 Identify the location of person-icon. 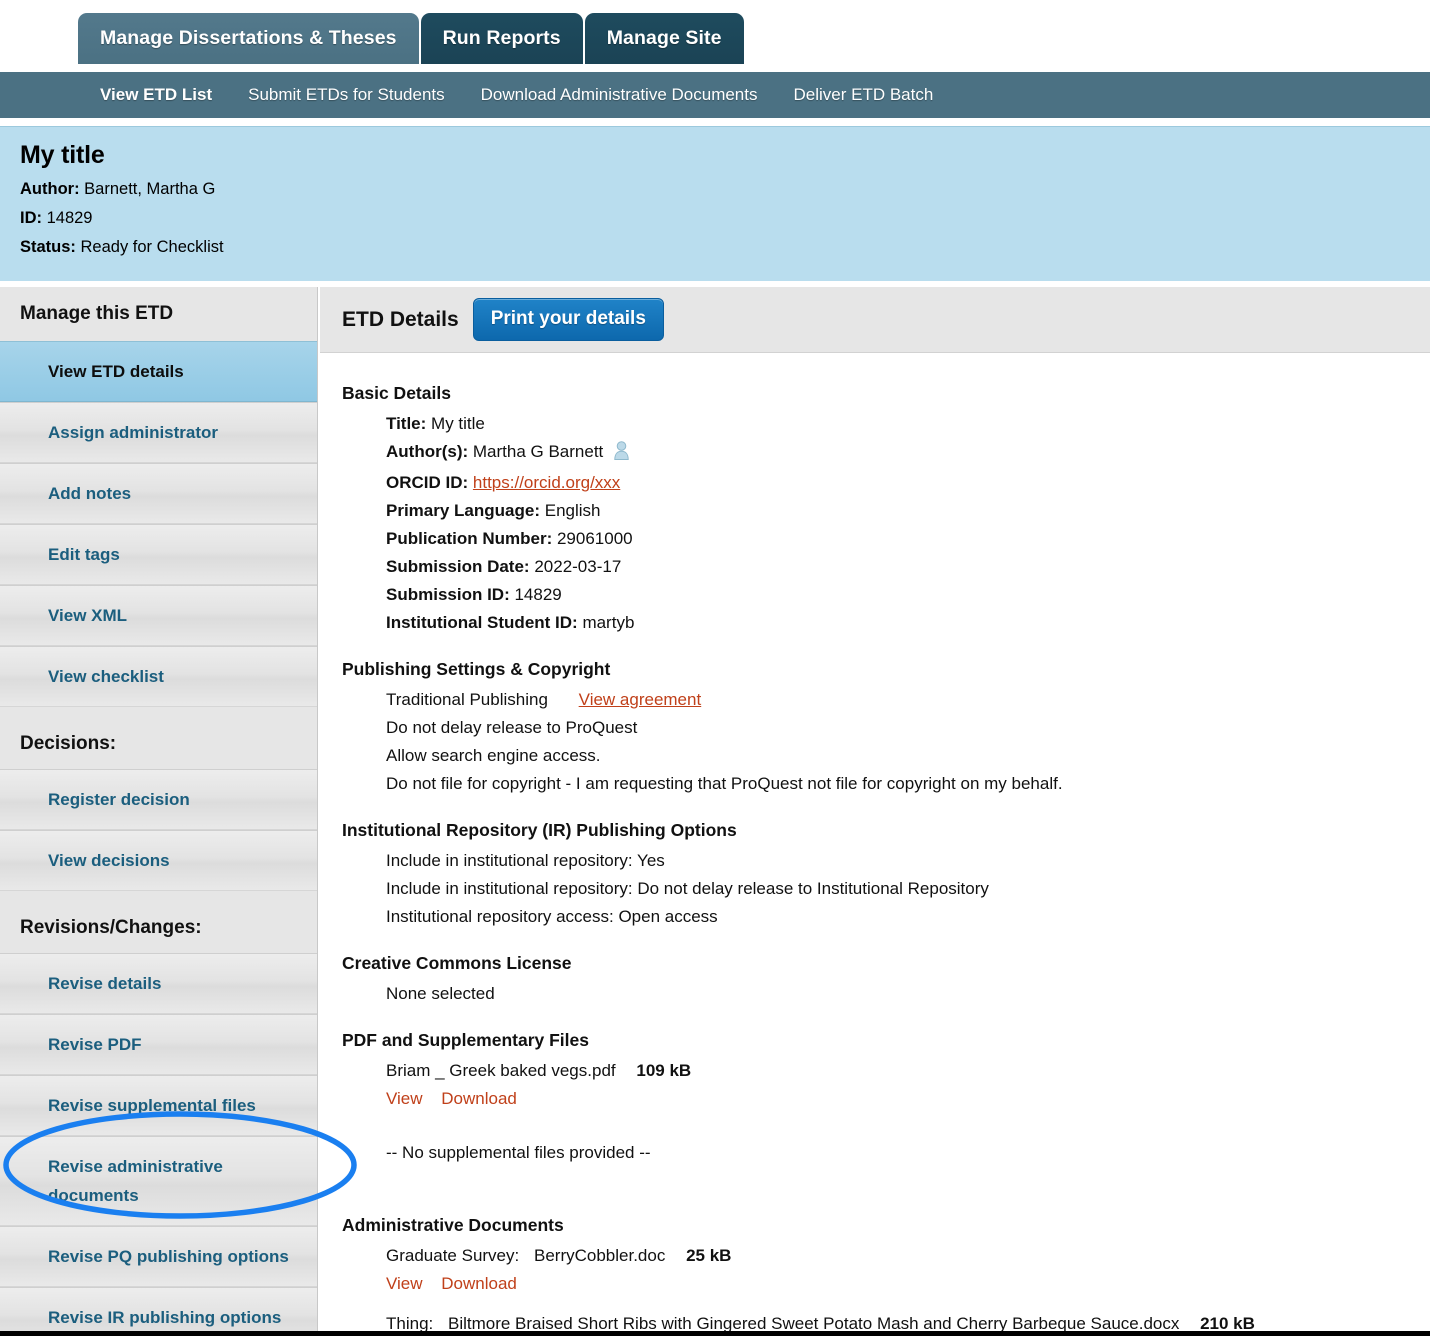
(621, 455).